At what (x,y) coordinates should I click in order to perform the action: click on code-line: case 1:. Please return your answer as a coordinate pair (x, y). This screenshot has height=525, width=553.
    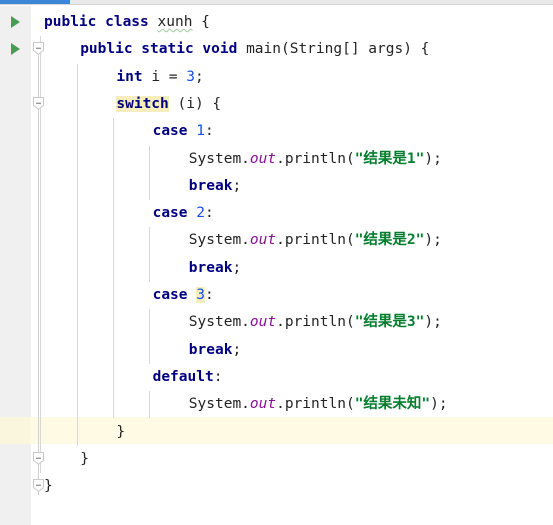
    Looking at the image, I should click on (183, 131).